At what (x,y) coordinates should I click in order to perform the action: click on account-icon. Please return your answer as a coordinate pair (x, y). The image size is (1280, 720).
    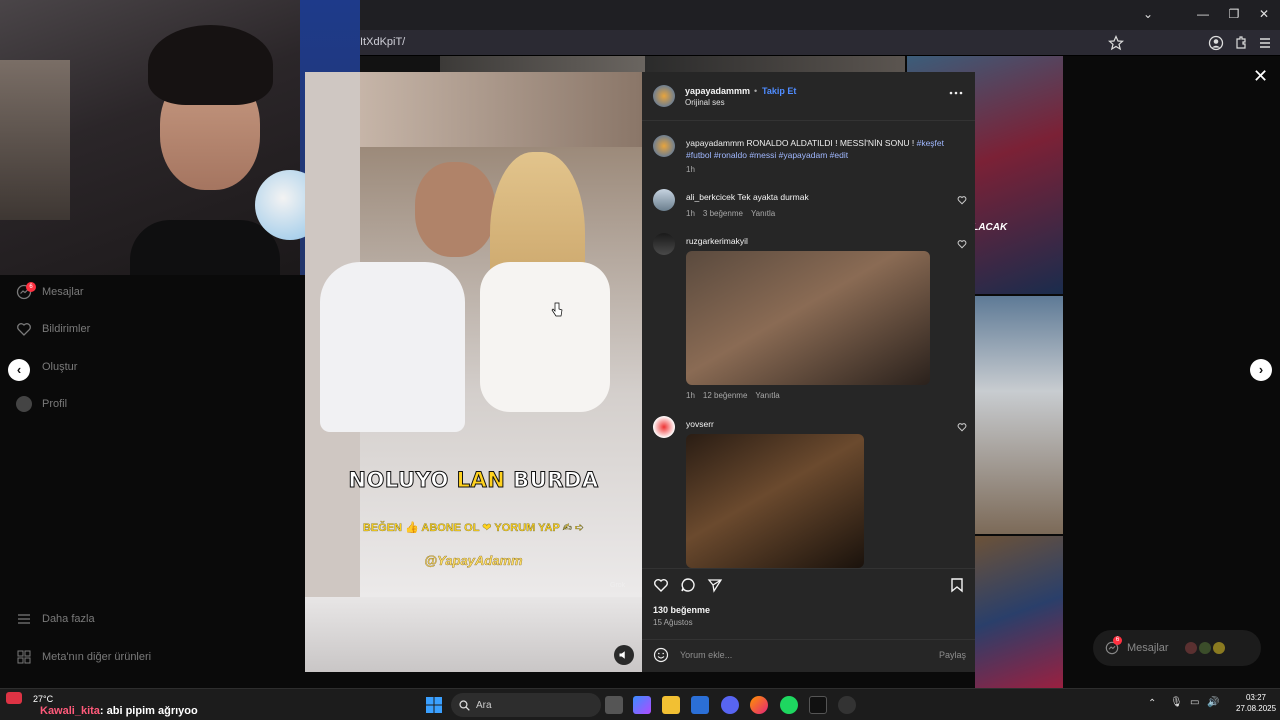
    Looking at the image, I should click on (1216, 43).